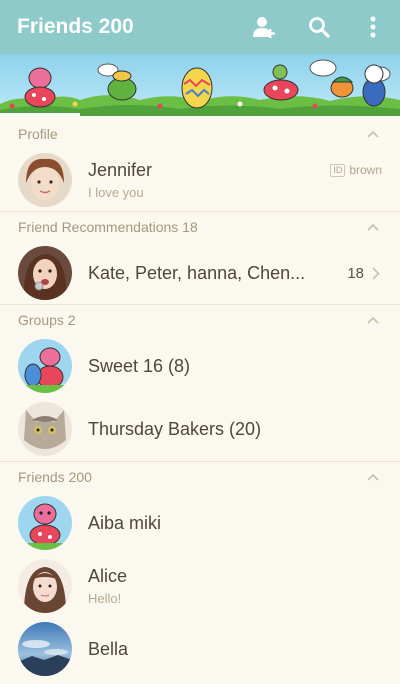  I want to click on group-row: Thursday Bakers (20), so click(200, 429).